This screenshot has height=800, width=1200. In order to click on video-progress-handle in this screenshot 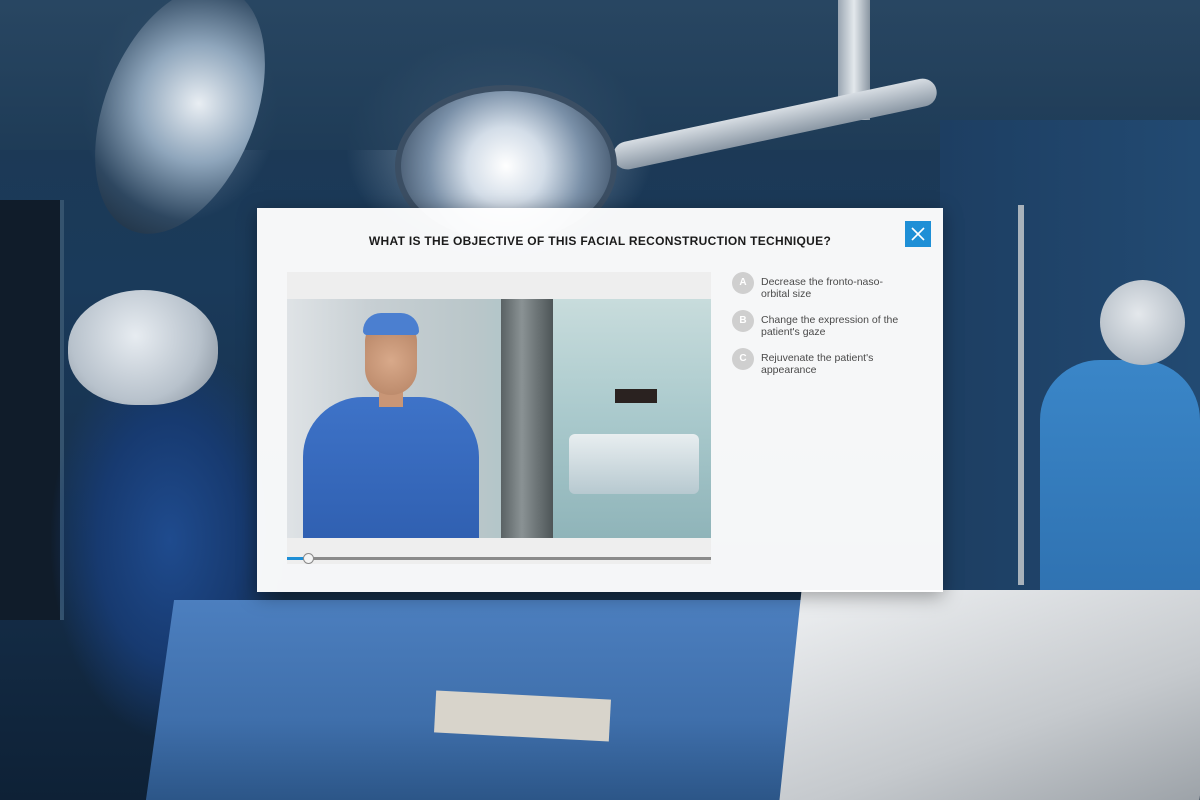, I will do `click(309, 558)`.